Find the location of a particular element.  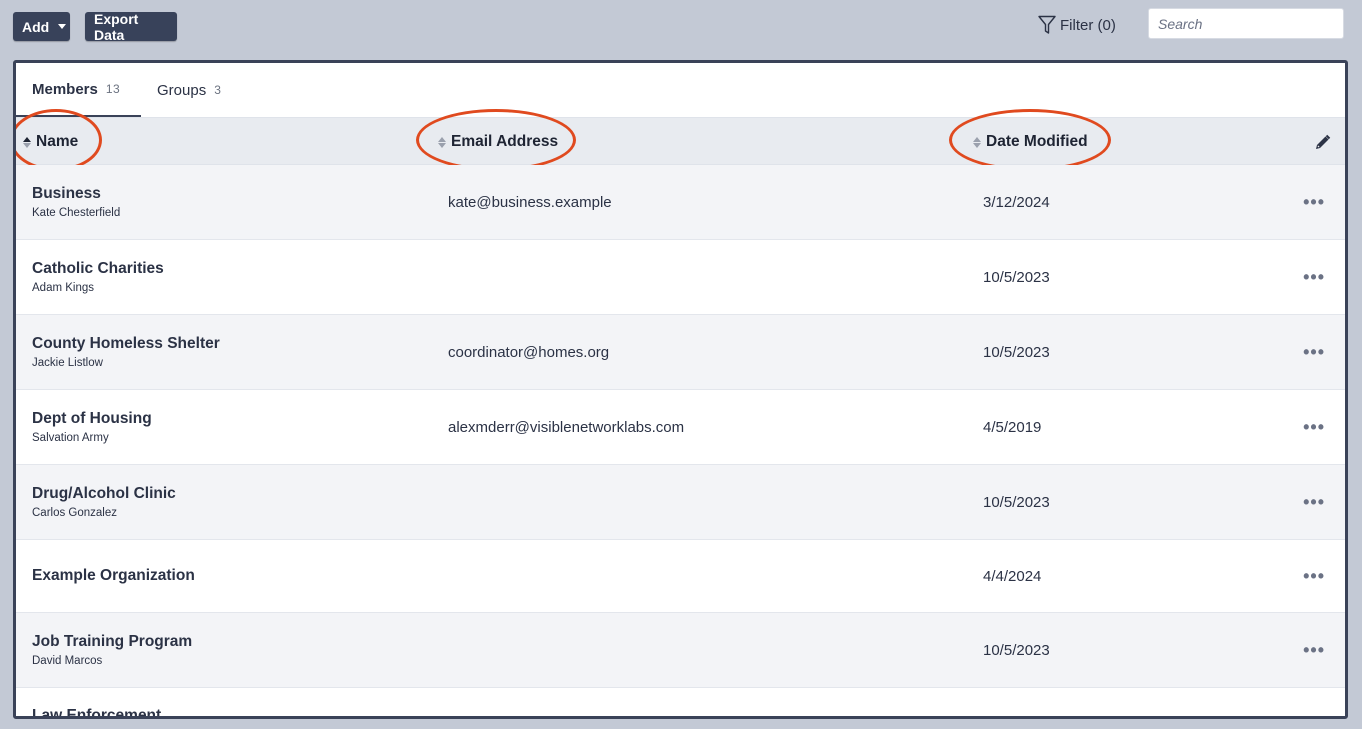

tab-groups: Groups 3 is located at coordinates (189, 90).